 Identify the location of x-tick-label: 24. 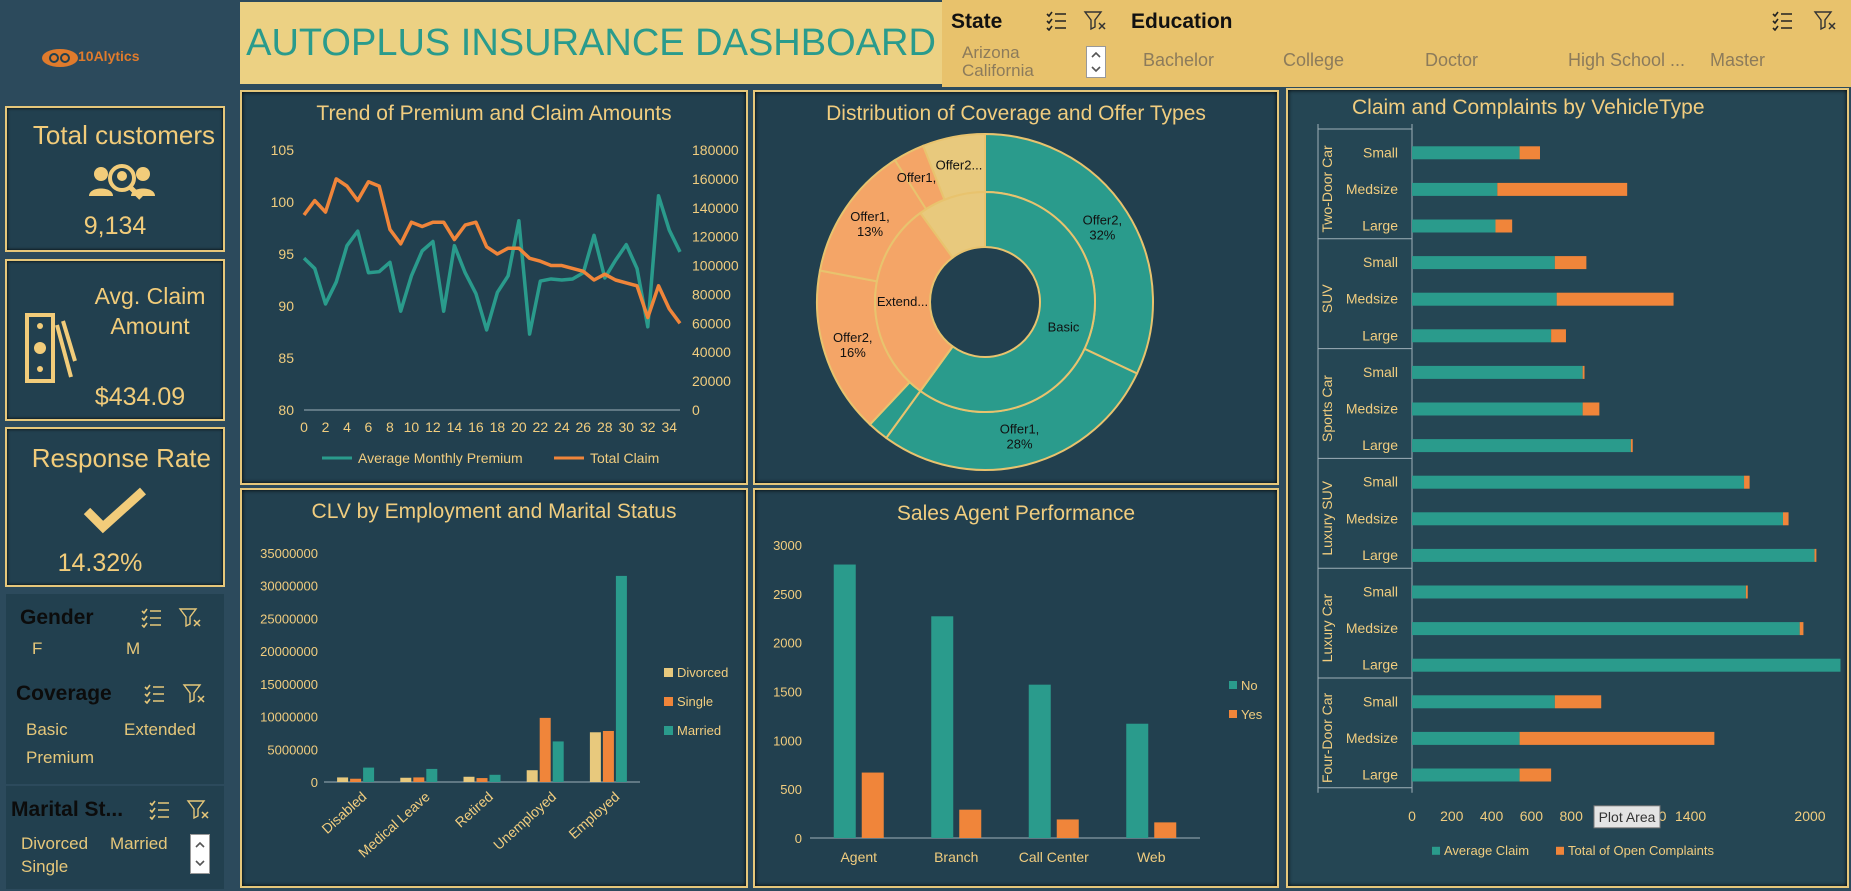
(562, 427).